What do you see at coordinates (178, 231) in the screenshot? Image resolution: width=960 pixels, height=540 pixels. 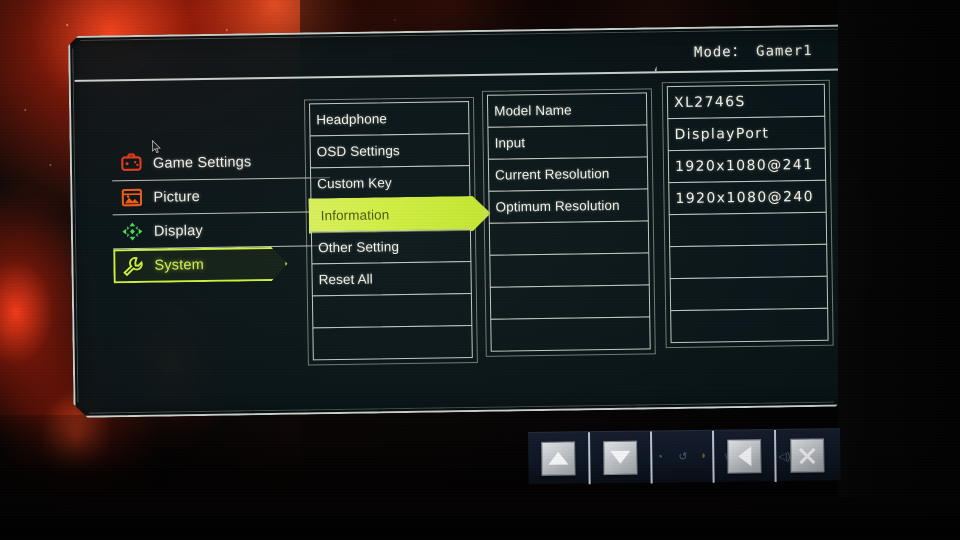 I see `sidebar-label: Display` at bounding box center [178, 231].